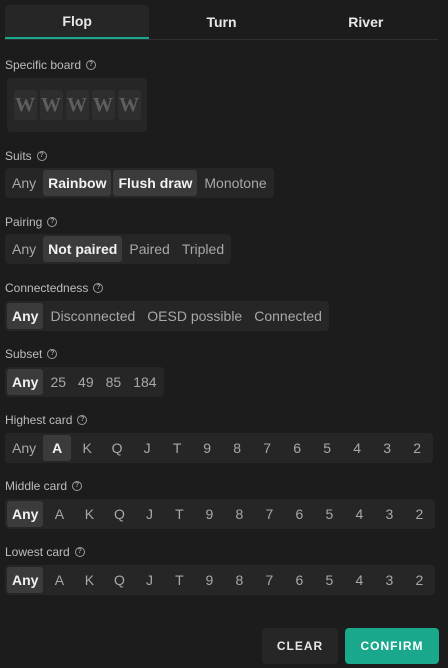  Describe the element at coordinates (300, 646) in the screenshot. I see `clear-button: CLEAR` at that location.